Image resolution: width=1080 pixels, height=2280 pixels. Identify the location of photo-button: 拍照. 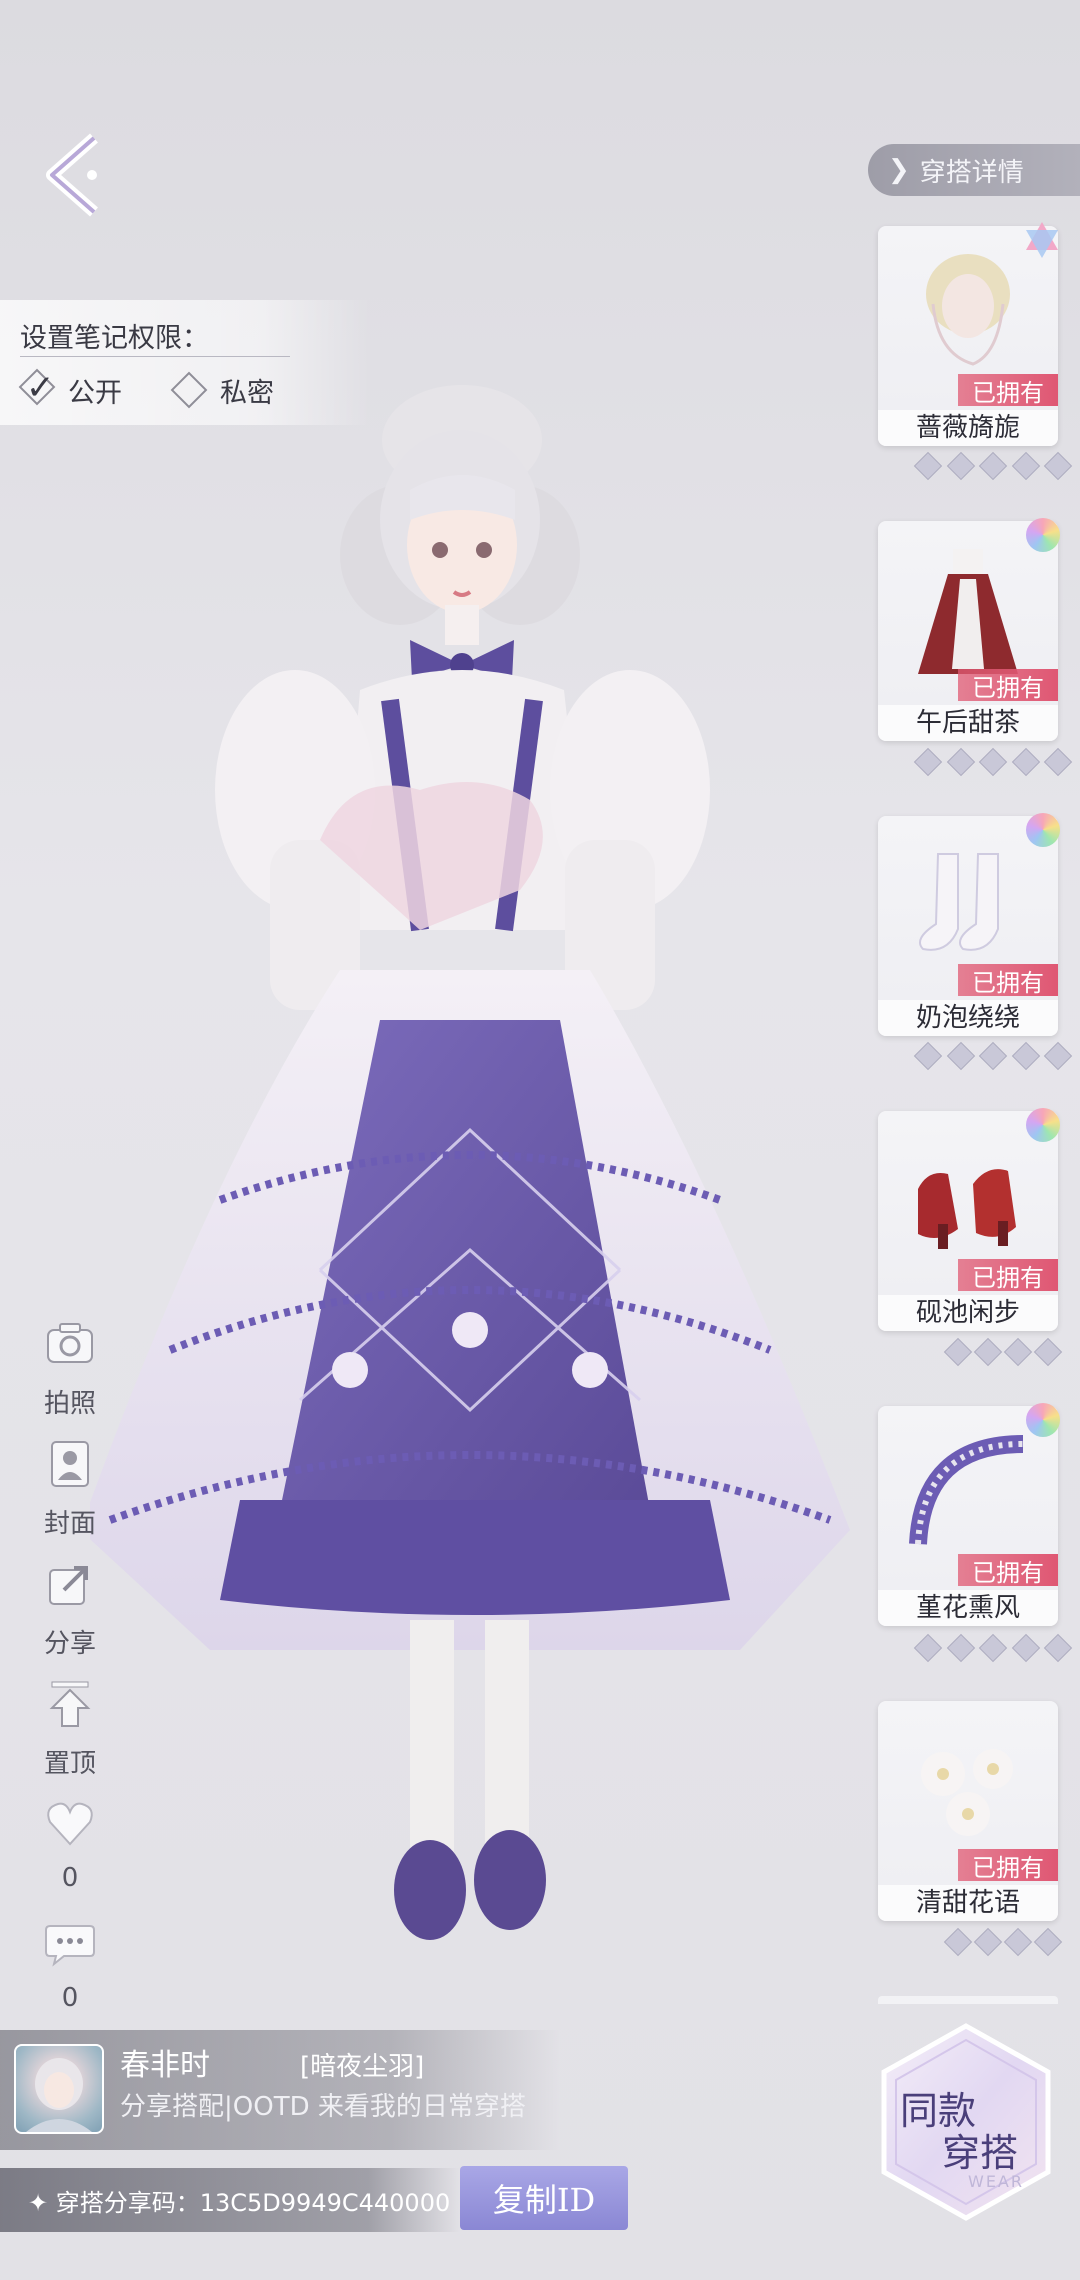
(70, 1369).